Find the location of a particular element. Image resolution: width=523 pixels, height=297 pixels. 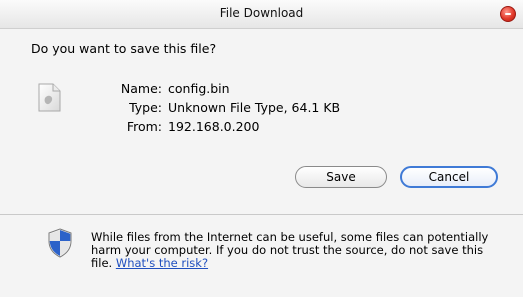

file-info-labels: Name: Type: From: is located at coordinates (129, 107).